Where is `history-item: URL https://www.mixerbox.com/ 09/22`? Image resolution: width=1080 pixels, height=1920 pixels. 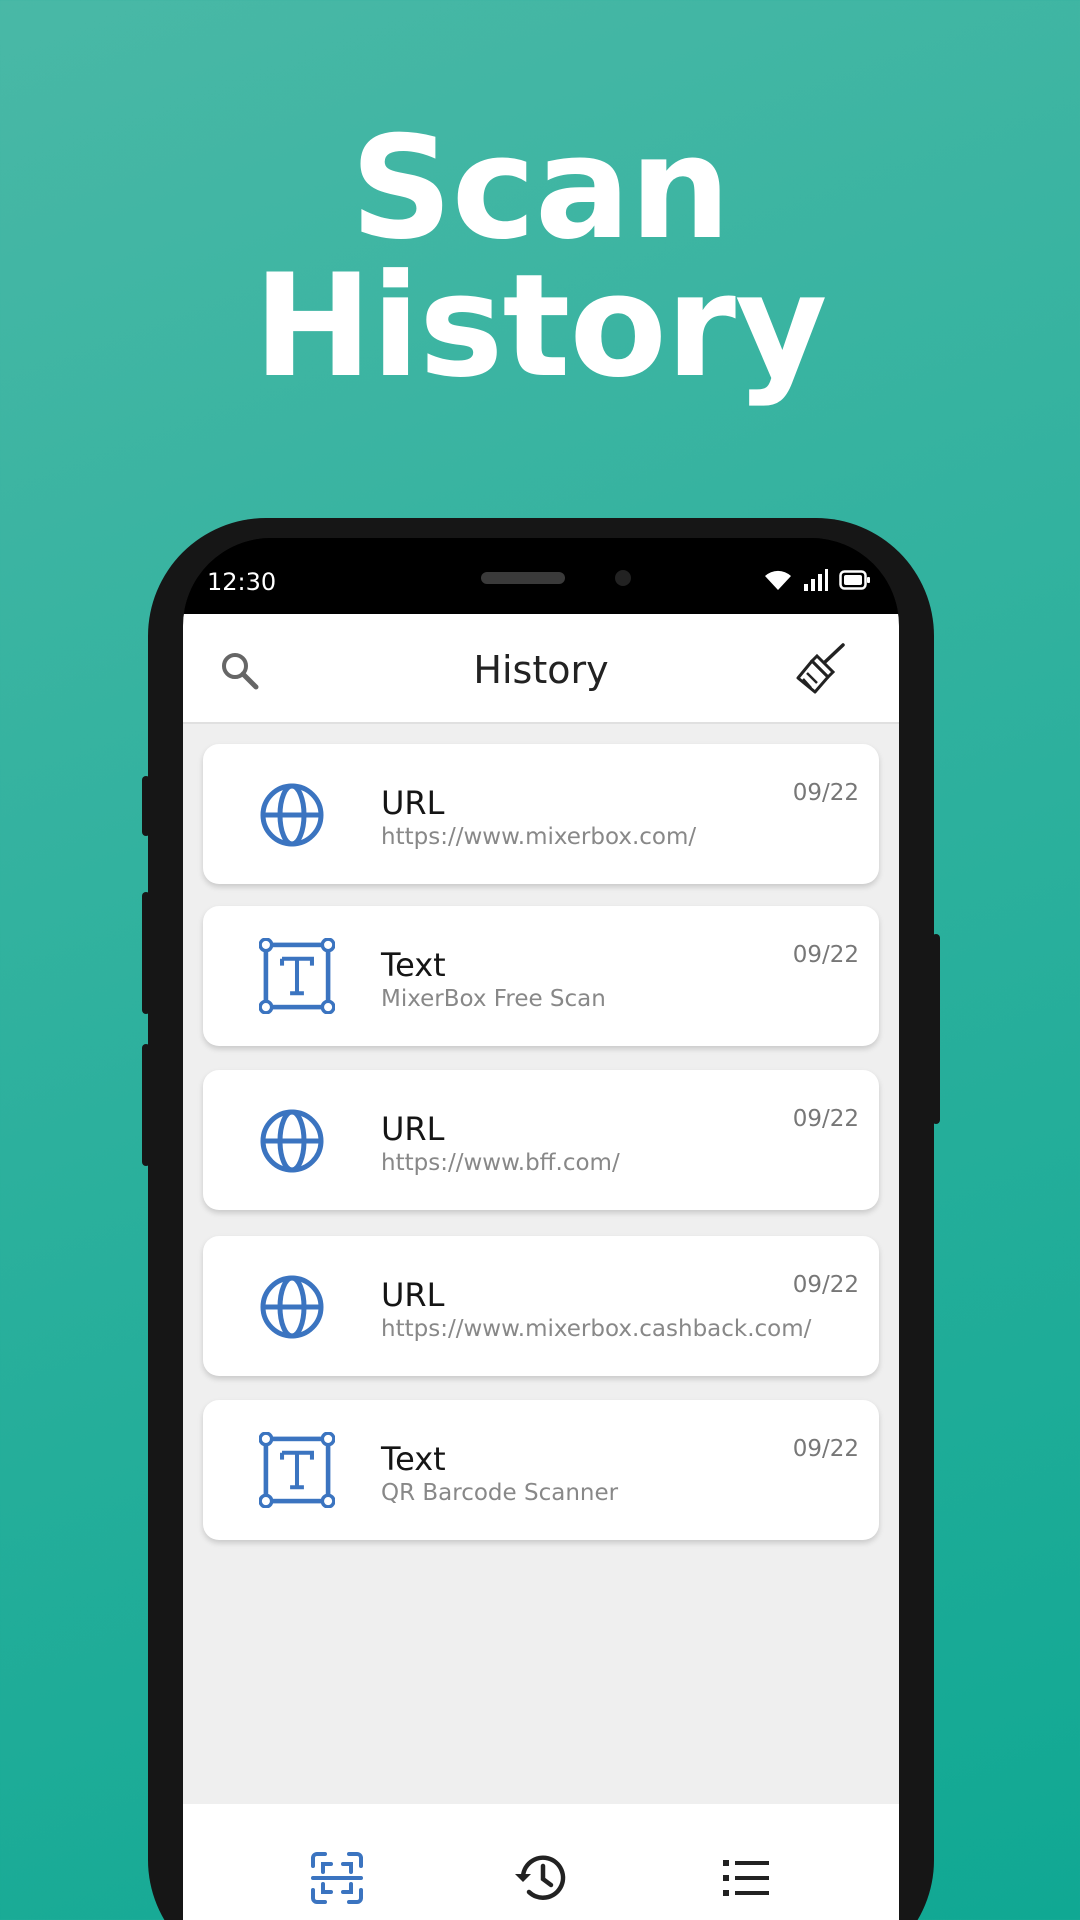 history-item: URL https://www.mixerbox.com/ 09/22 is located at coordinates (541, 814).